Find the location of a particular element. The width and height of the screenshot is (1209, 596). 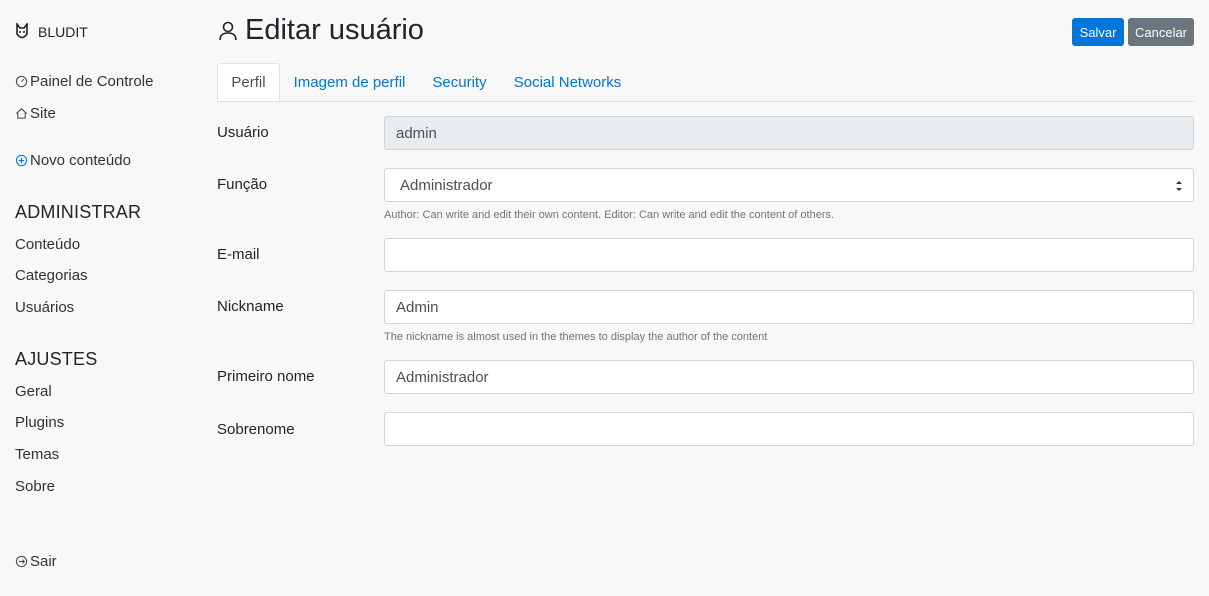

section-heading-settings: AJUSTES is located at coordinates (56, 359).